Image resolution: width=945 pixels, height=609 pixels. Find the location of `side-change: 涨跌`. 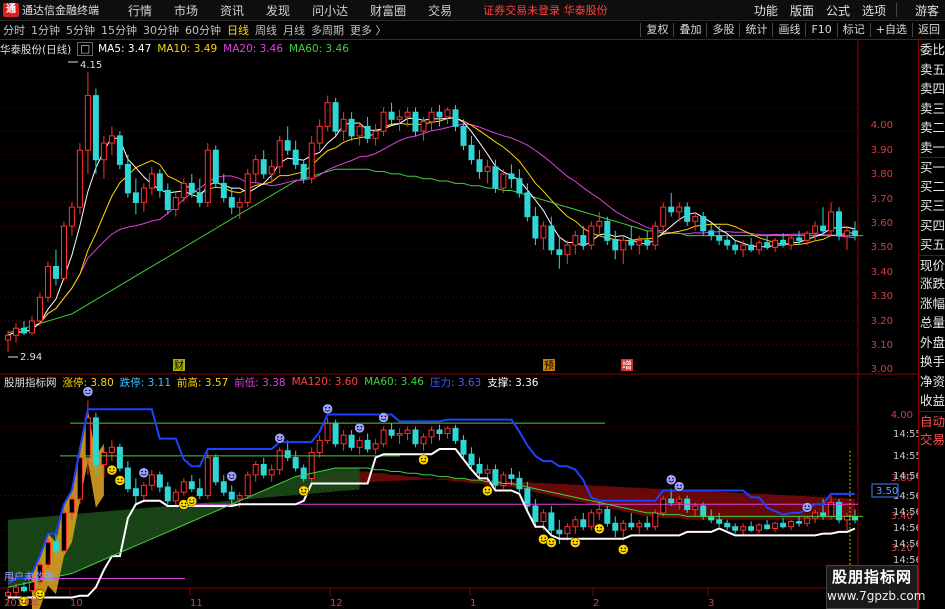

side-change: 涨跌 is located at coordinates (932, 284).